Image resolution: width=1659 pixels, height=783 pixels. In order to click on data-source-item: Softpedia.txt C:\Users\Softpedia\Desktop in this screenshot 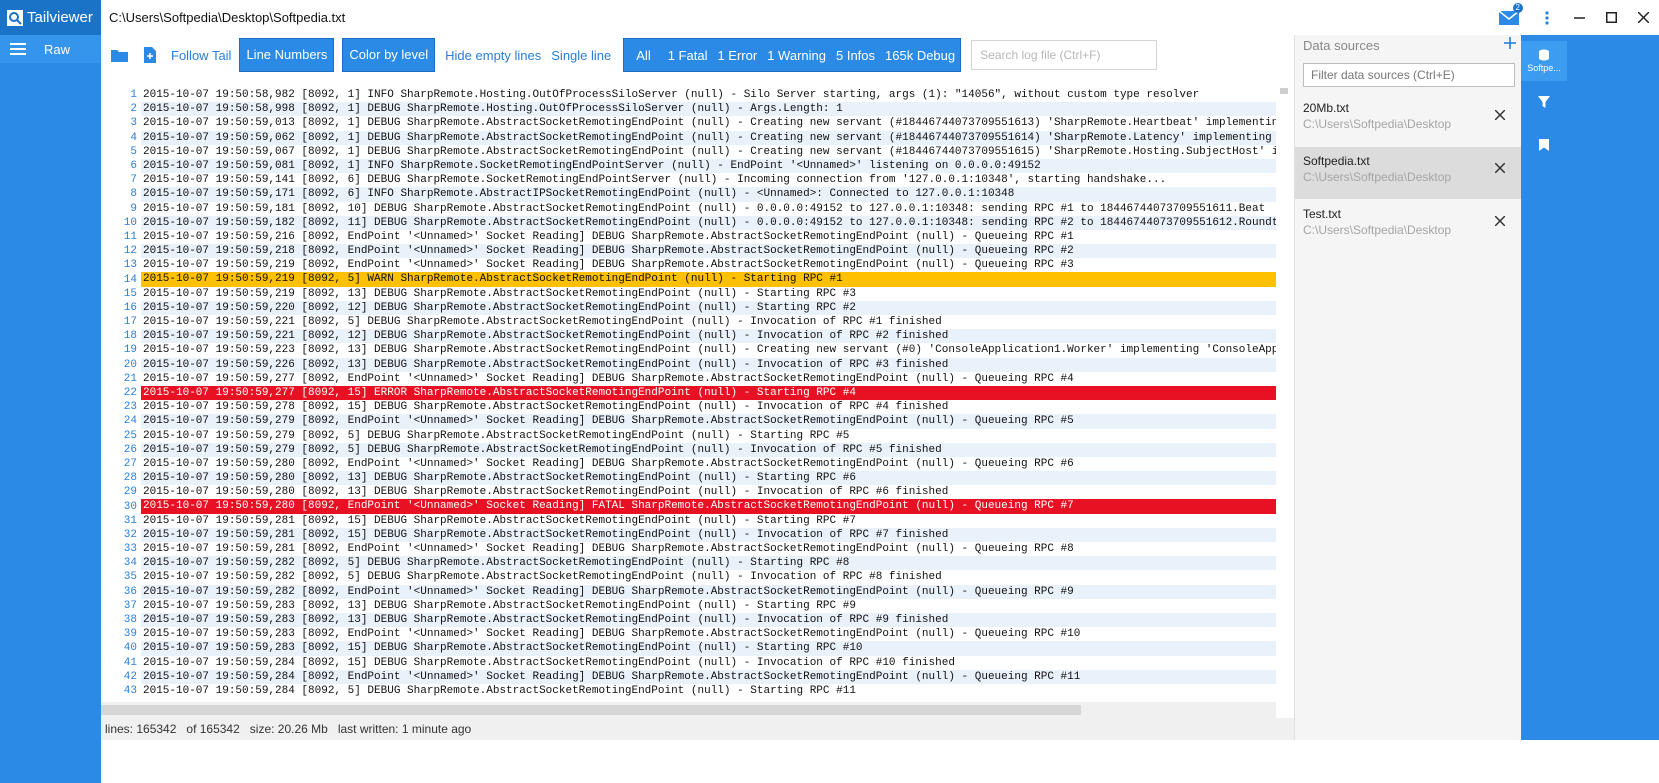, I will do `click(1408, 173)`.